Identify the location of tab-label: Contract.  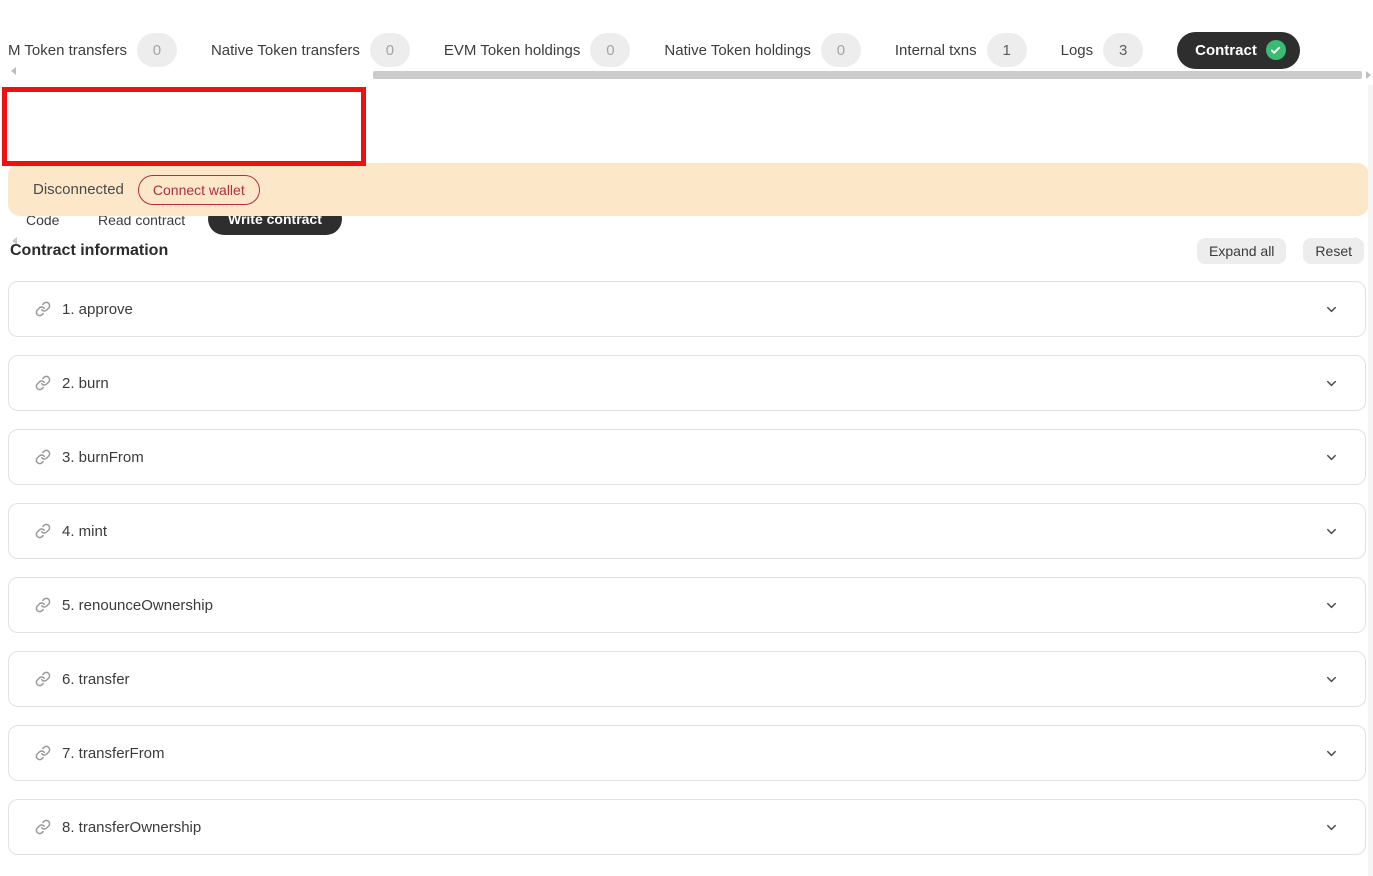
(1226, 50).